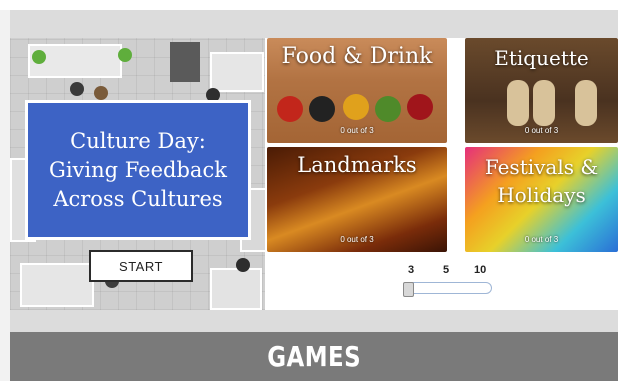  I want to click on tile-landmarks: Landmarks 0 out of 3, so click(357, 199).